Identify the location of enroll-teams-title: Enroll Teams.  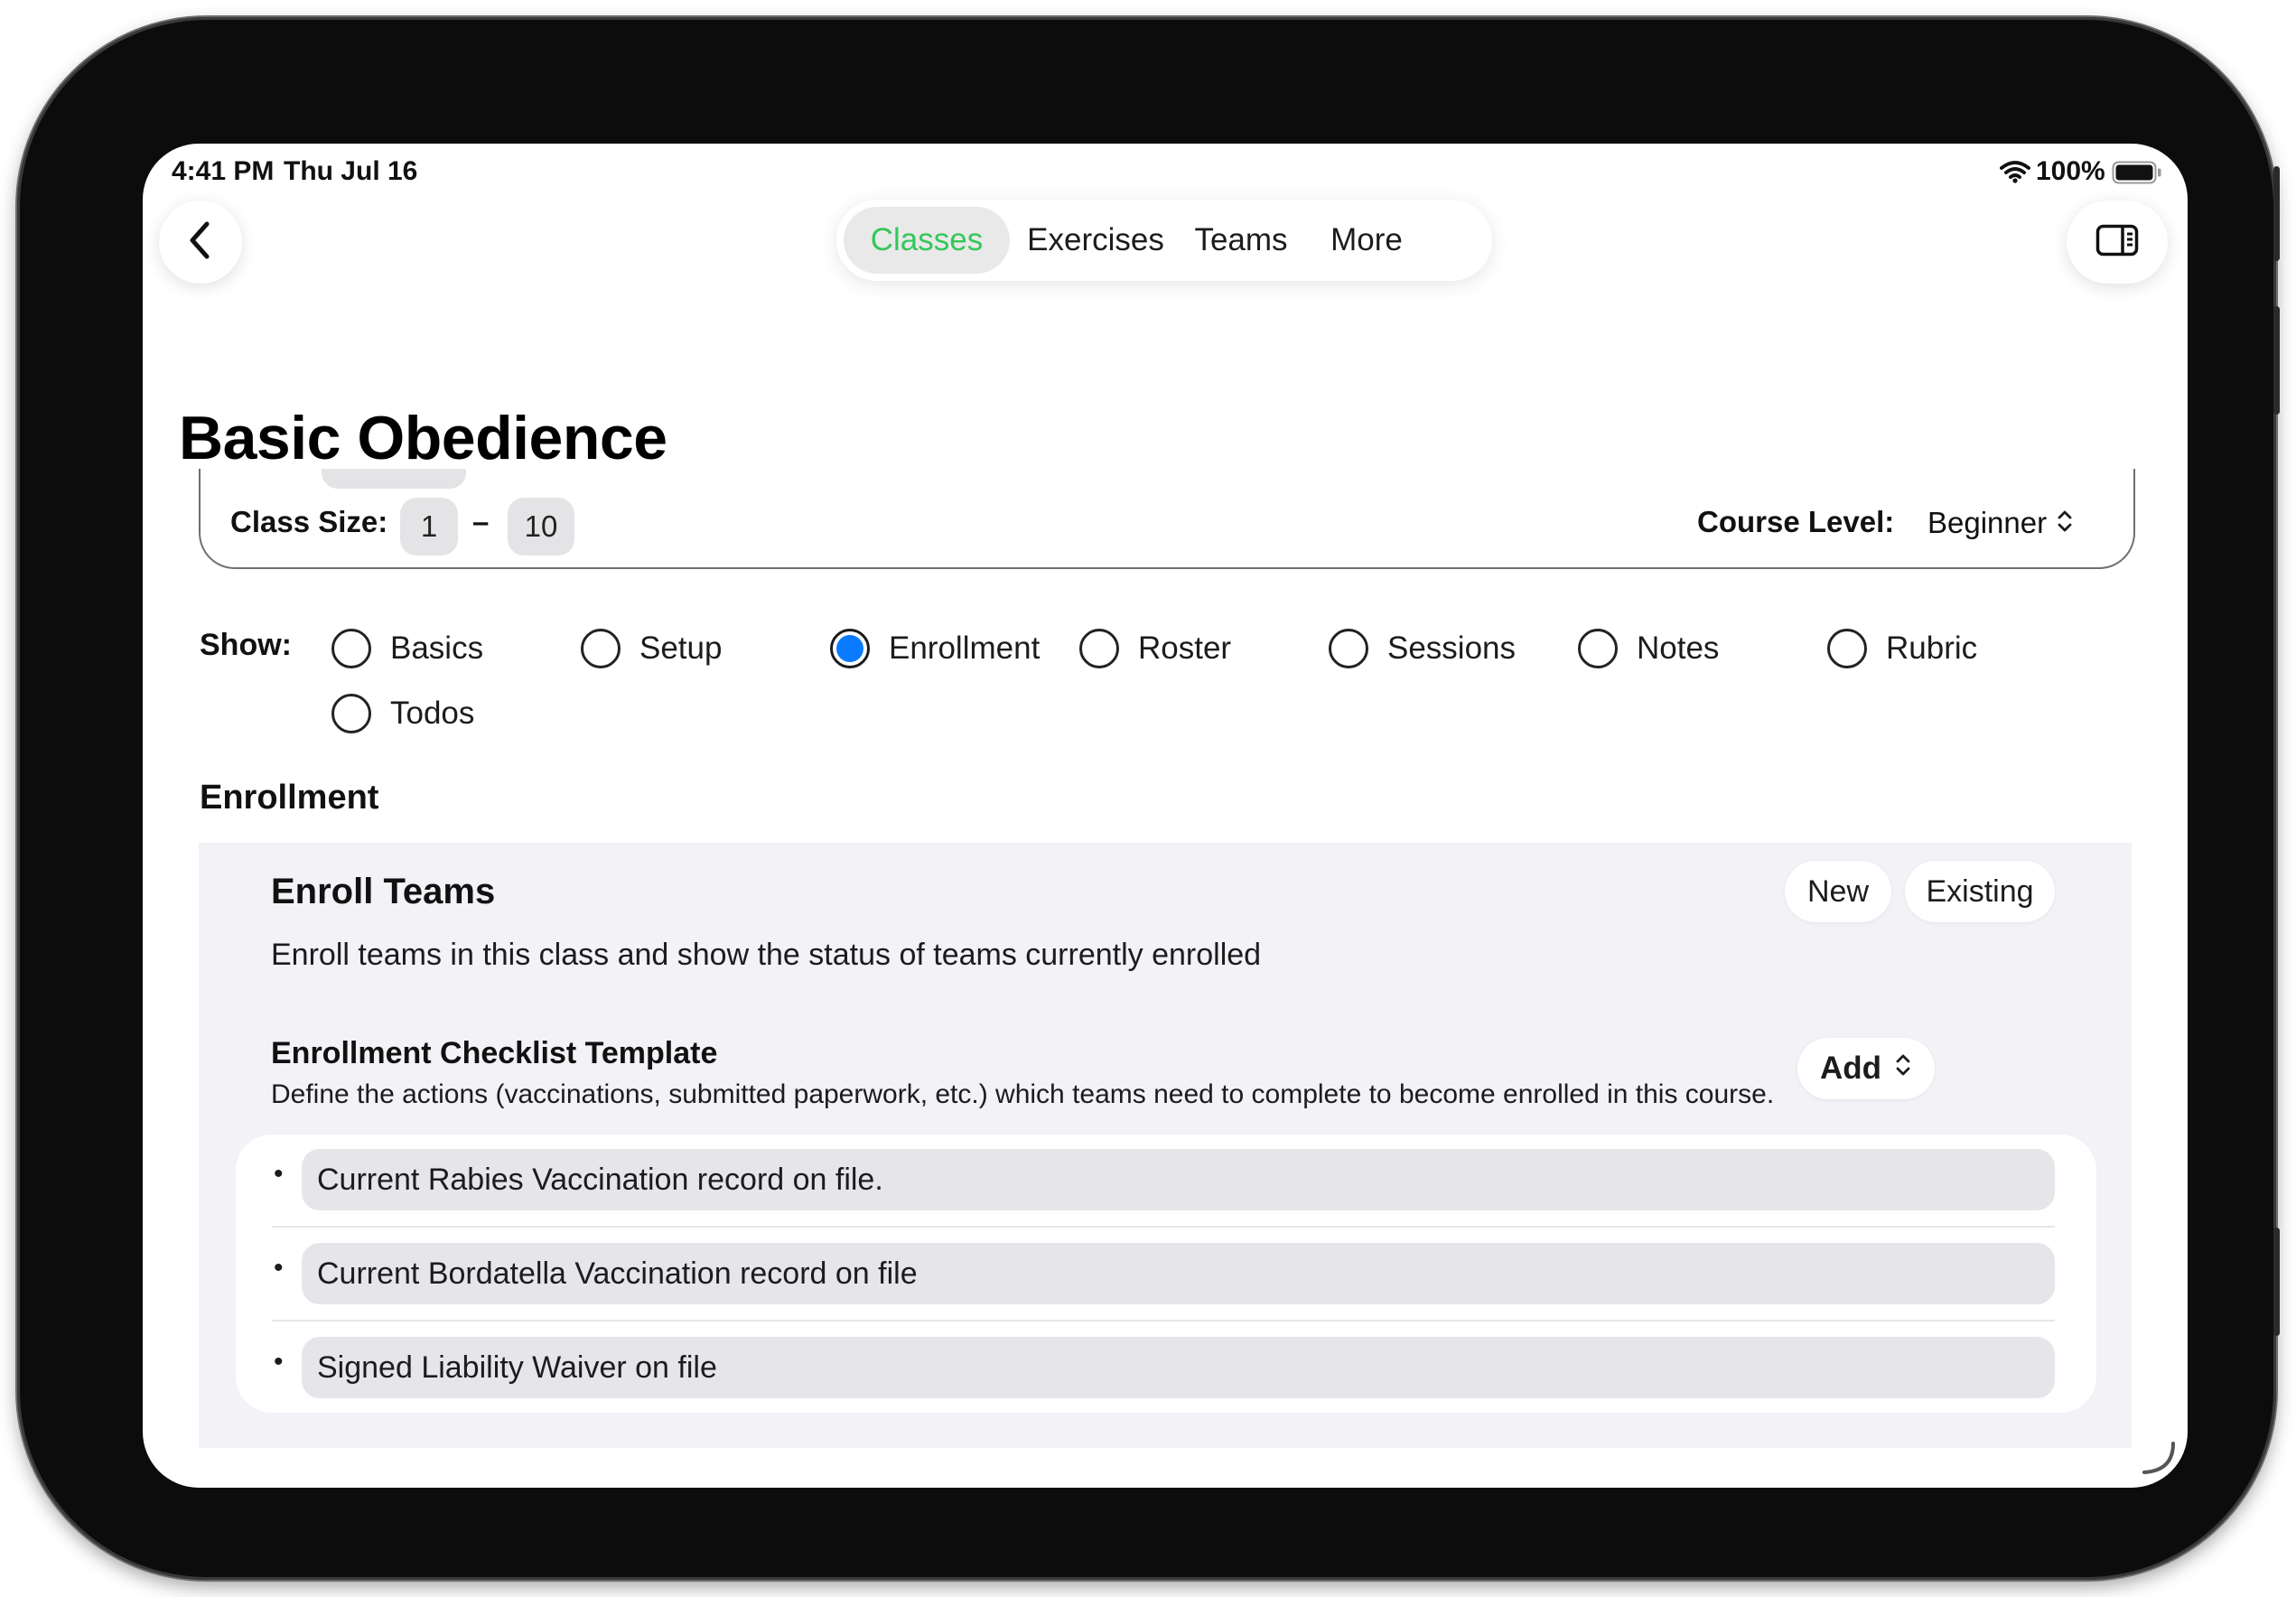
(383, 891).